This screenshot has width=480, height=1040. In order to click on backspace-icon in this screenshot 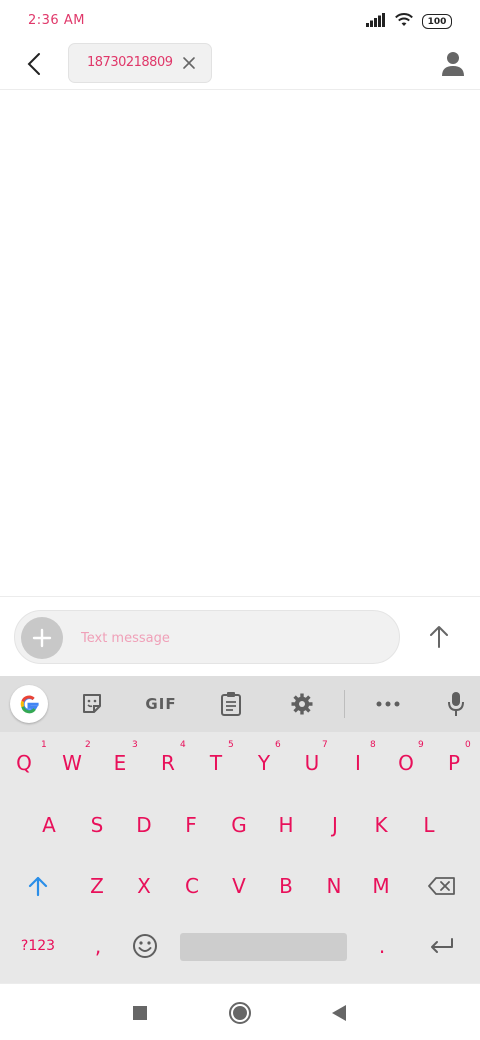, I will do `click(441, 886)`.